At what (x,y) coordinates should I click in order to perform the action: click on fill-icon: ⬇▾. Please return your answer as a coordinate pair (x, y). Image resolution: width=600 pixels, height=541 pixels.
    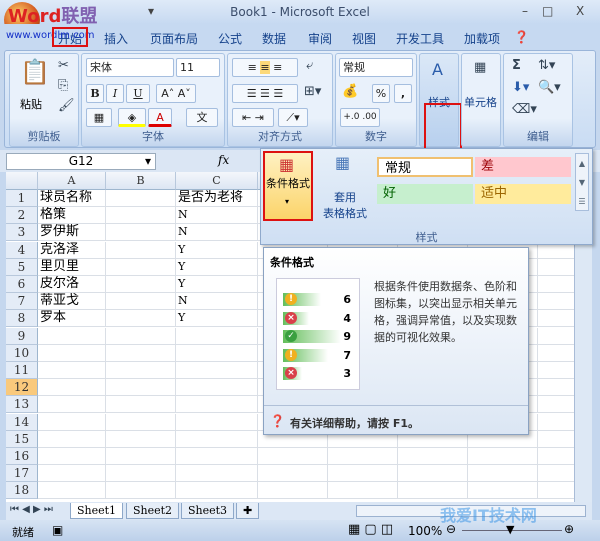
    Looking at the image, I should click on (520, 87).